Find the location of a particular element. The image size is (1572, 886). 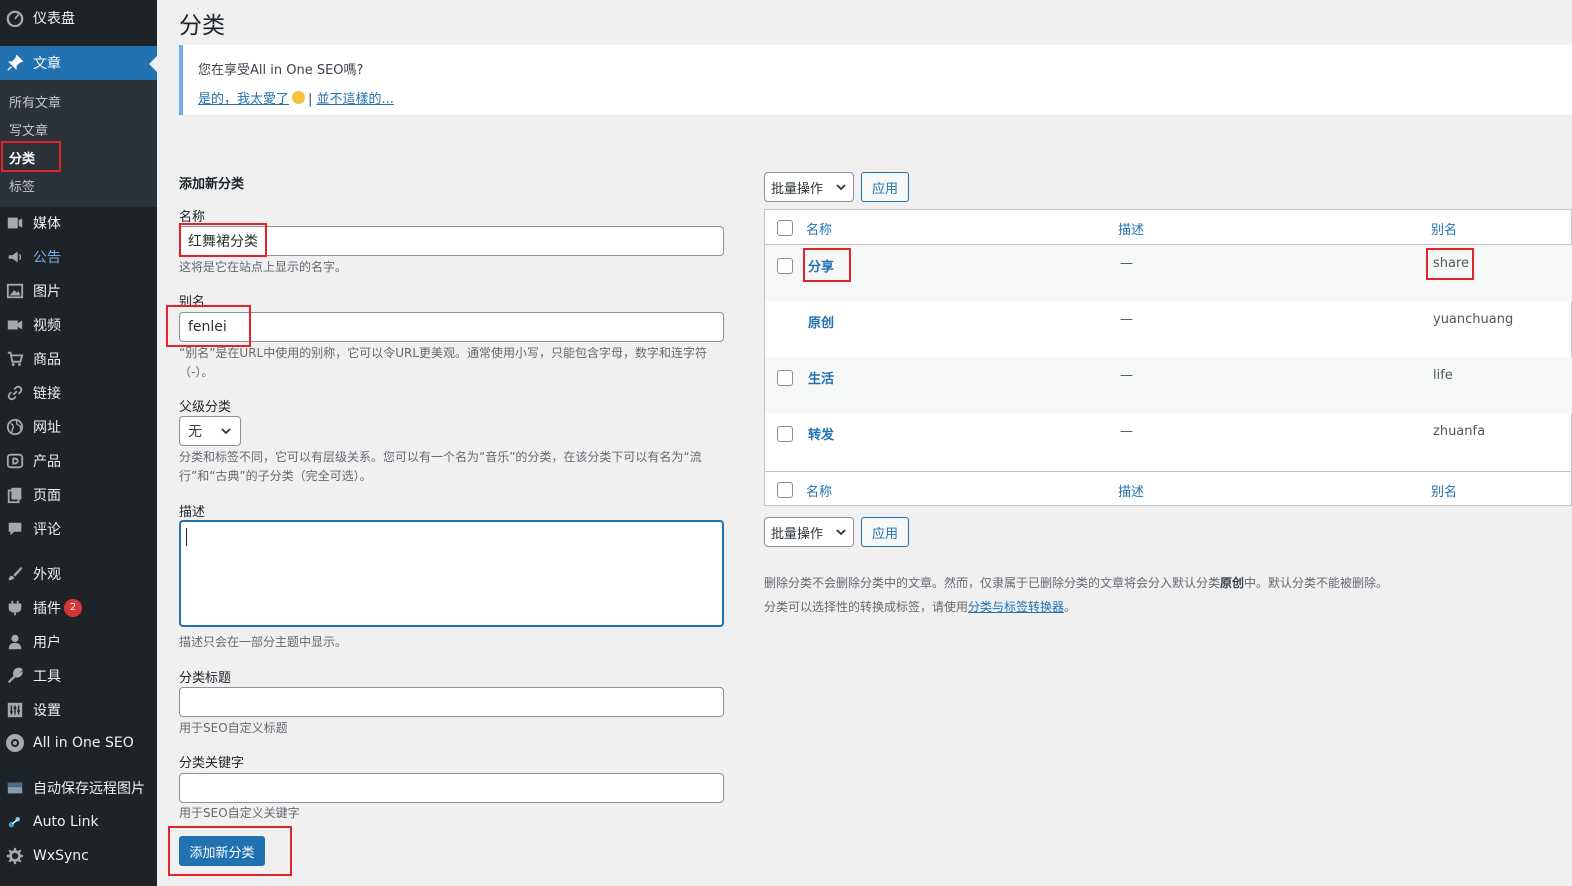

category-name-link: 分享 is located at coordinates (821, 265).